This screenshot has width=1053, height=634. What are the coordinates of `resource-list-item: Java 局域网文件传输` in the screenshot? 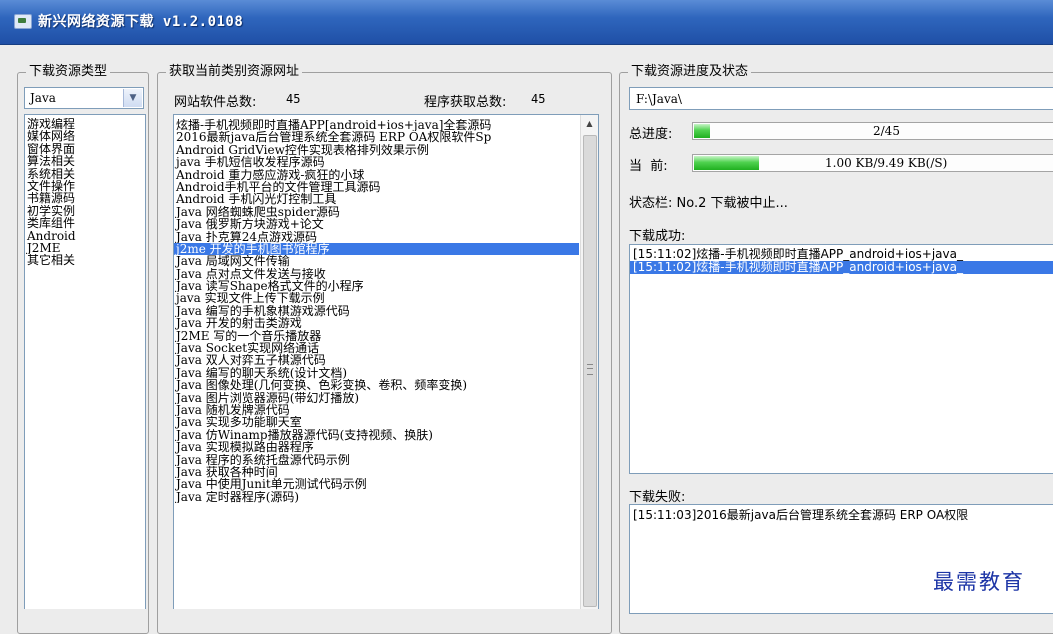 It's located at (376, 261).